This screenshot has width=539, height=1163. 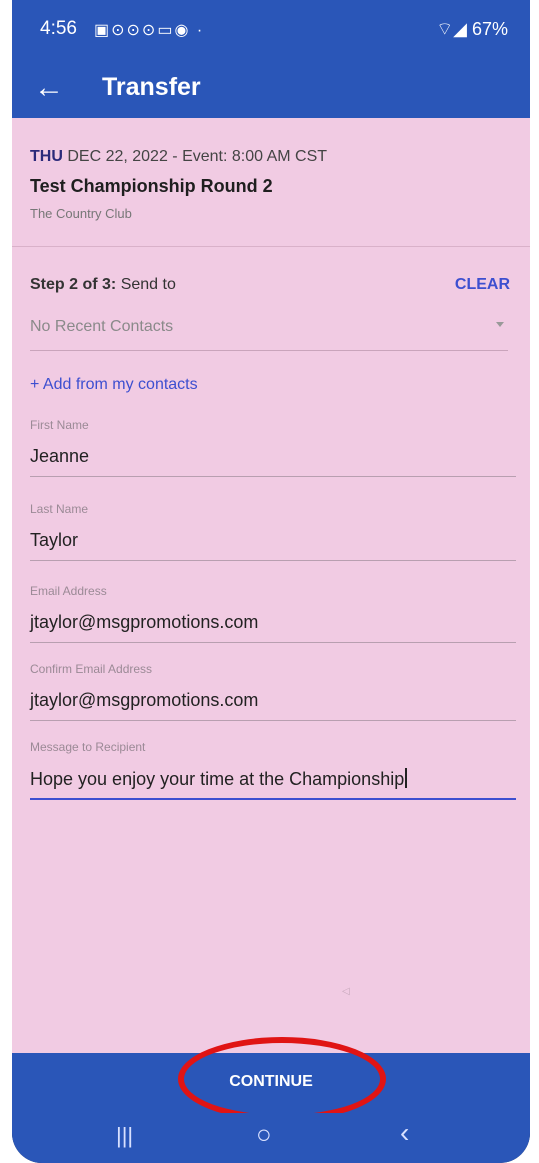 I want to click on first-name-field: First Name Jeanne, so click(x=274, y=450).